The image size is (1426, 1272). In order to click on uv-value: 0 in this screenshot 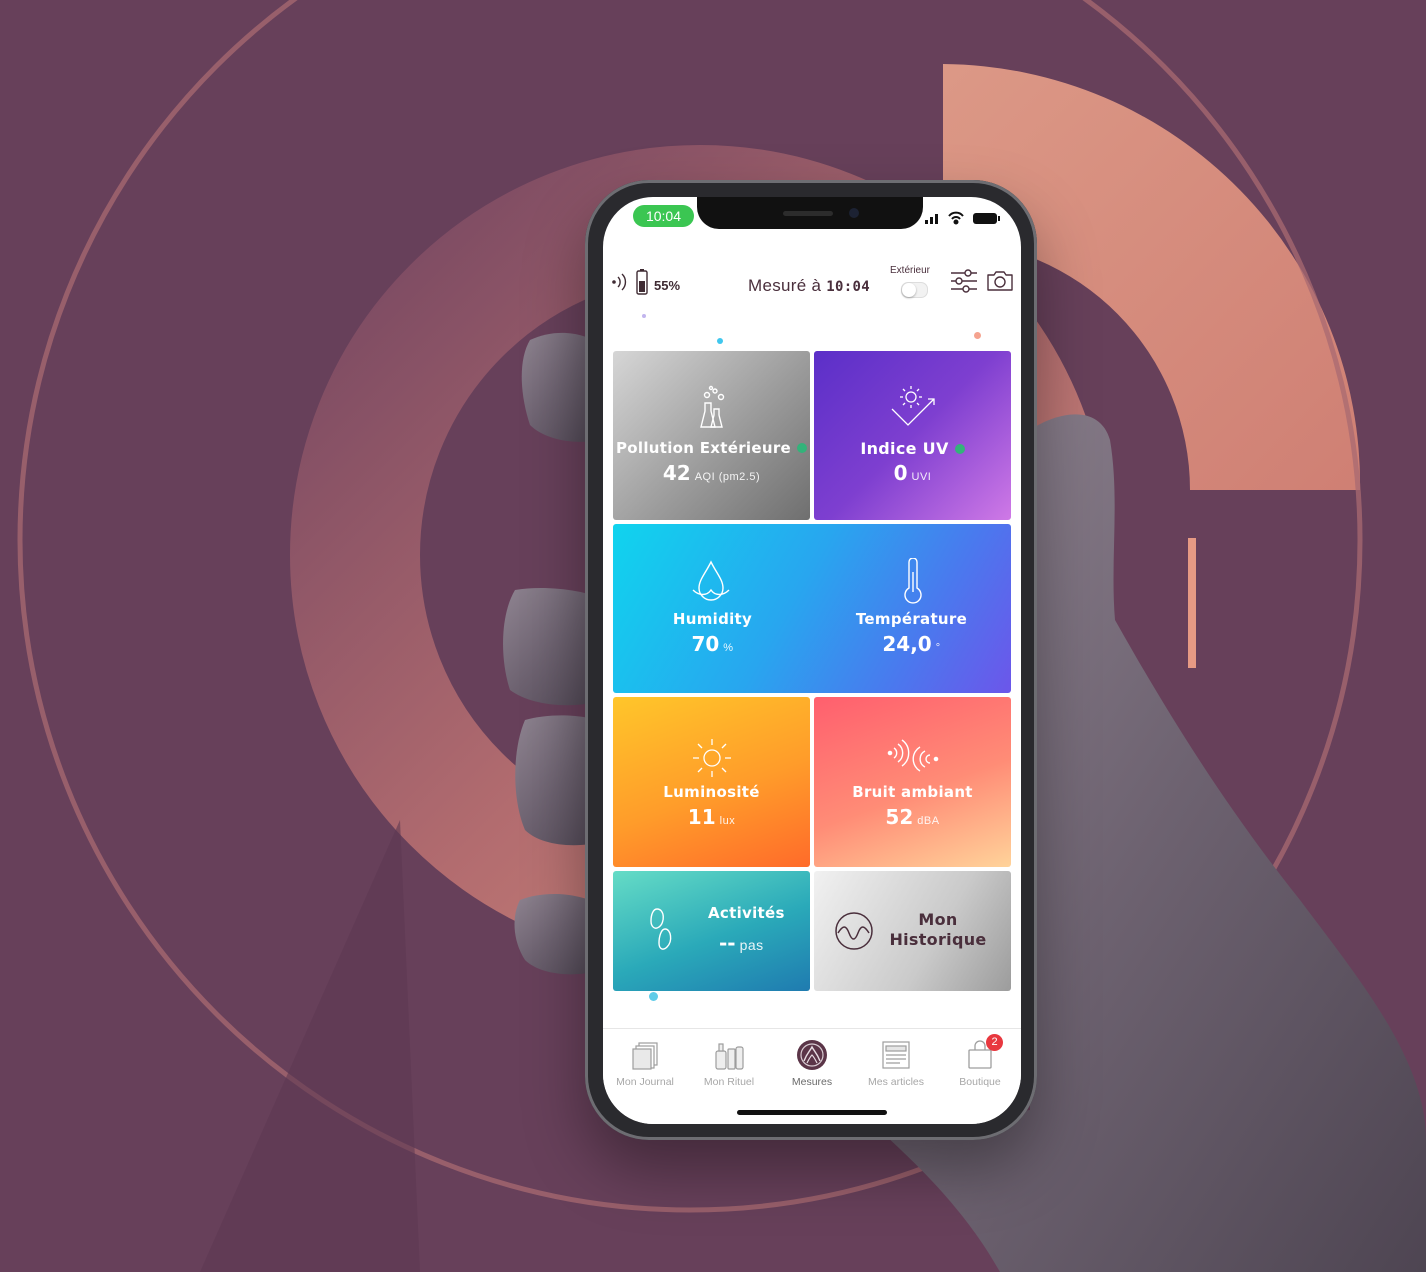, I will do `click(900, 473)`.